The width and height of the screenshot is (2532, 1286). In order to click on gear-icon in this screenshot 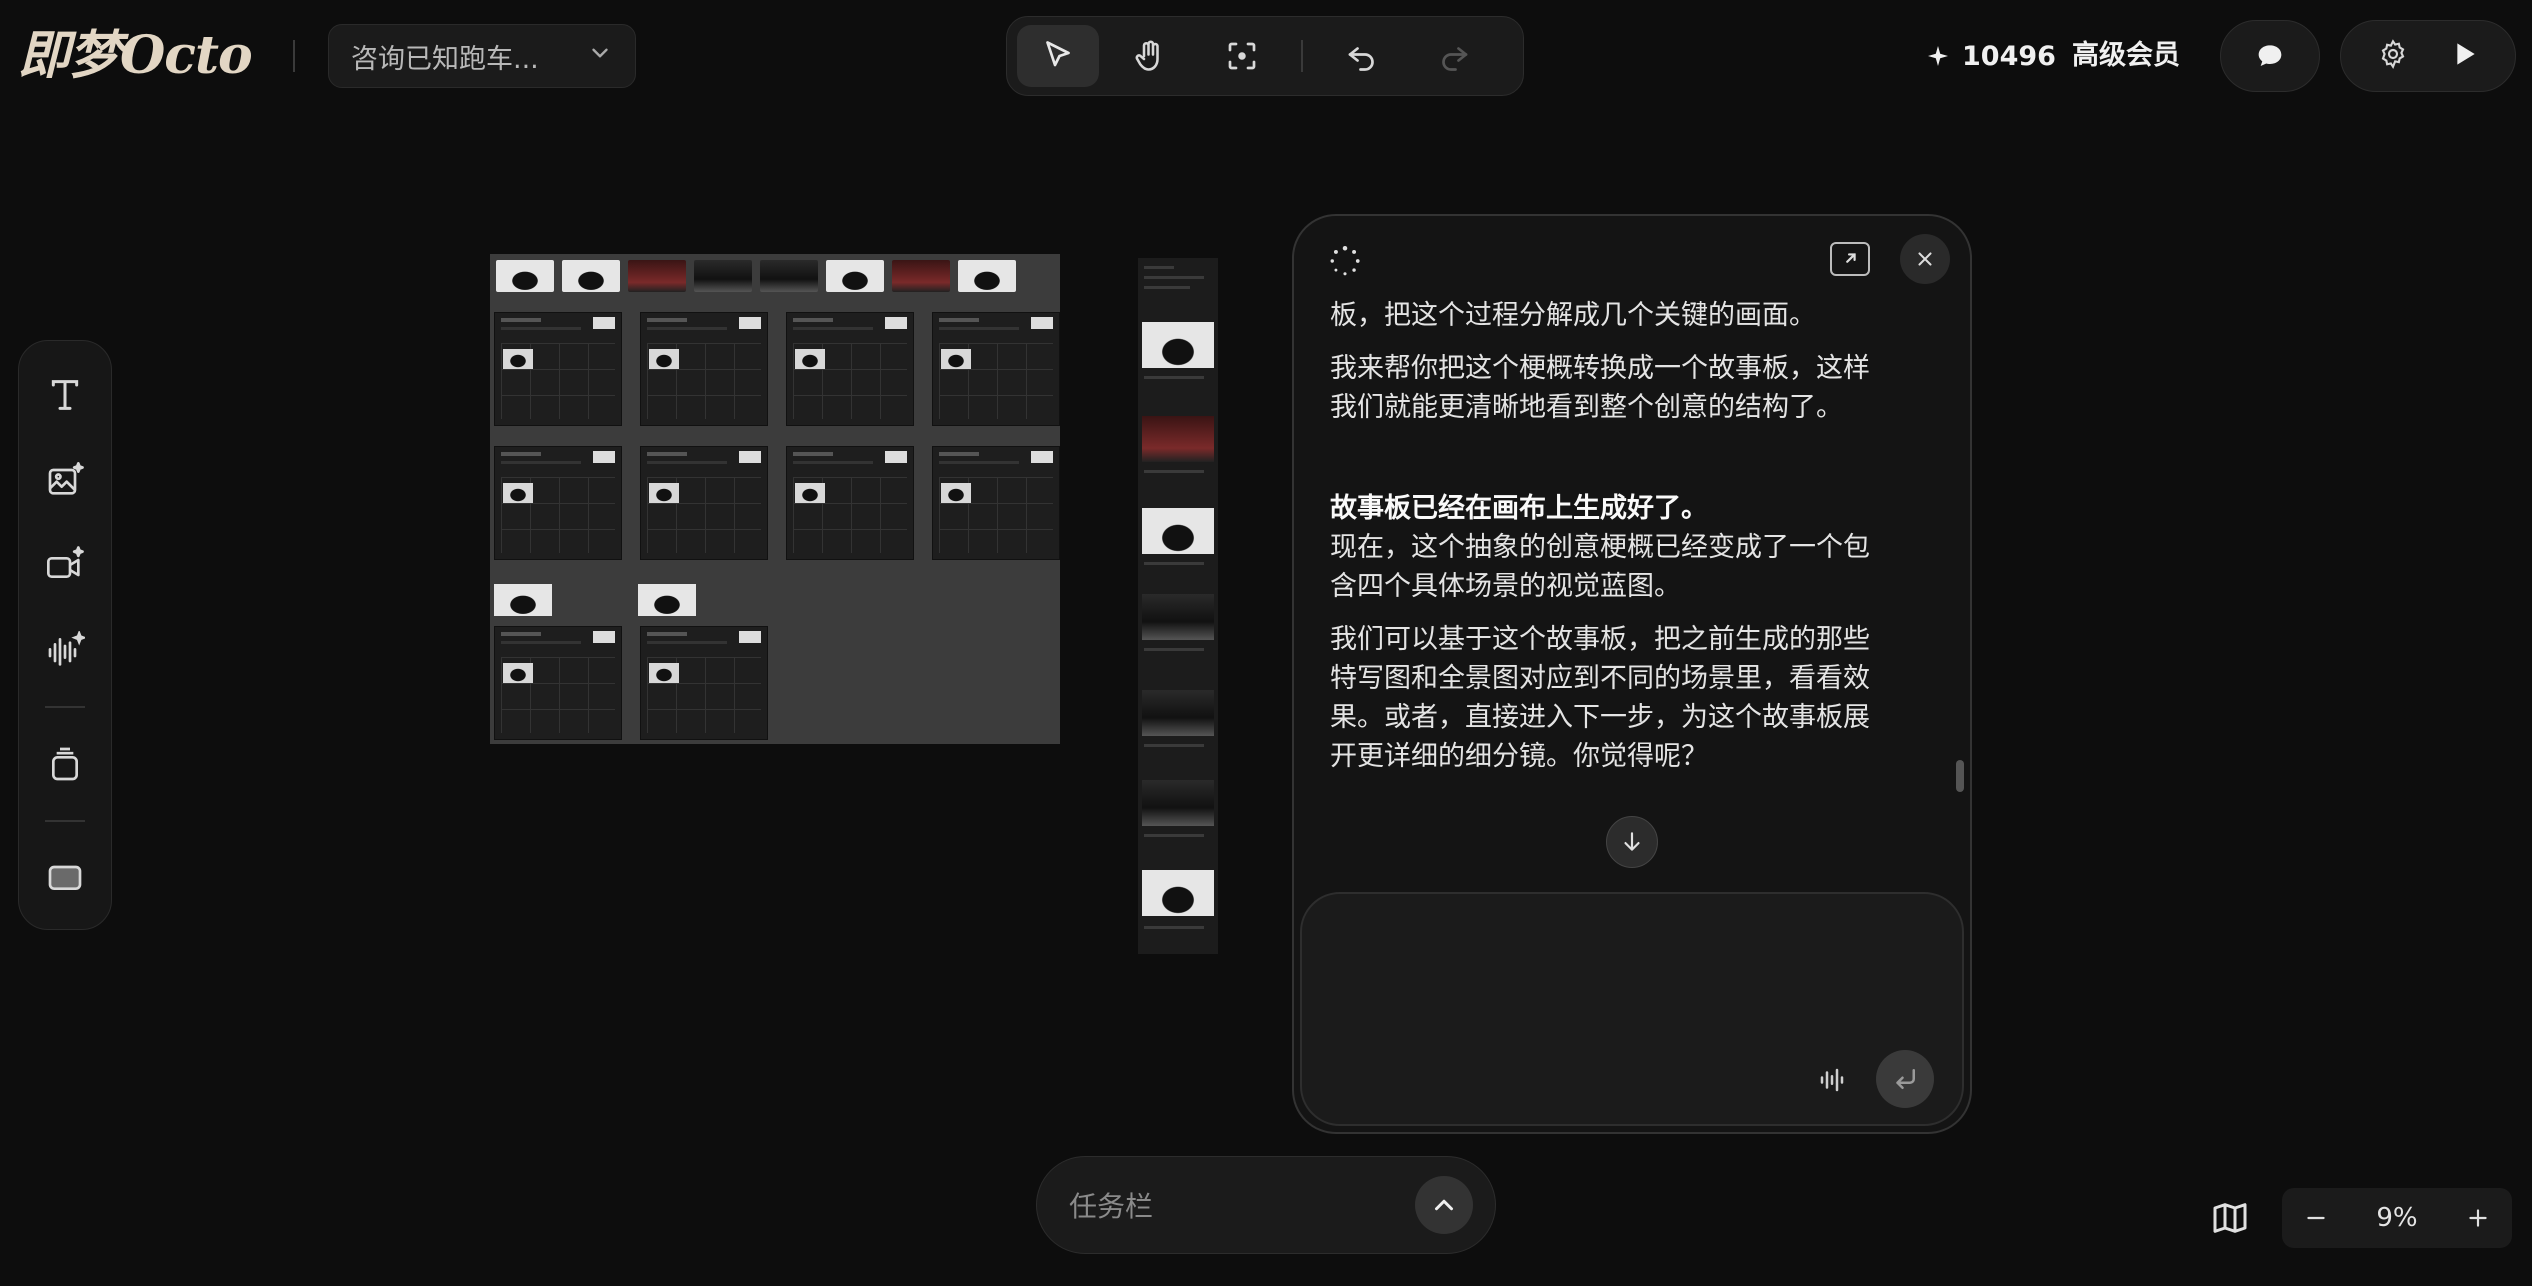, I will do `click(2392, 54)`.